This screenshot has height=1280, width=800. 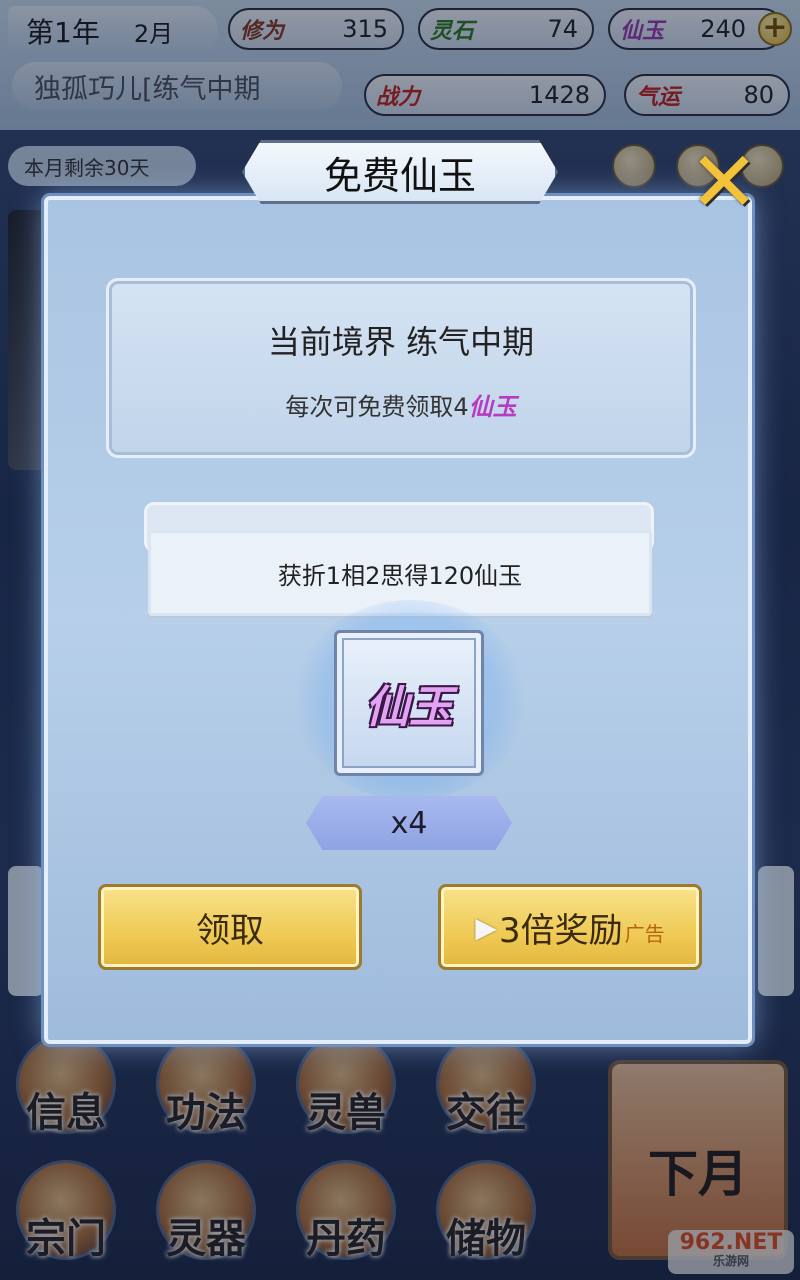 I want to click on triple-reward-button: ▶ 3倍奖励 广告, so click(x=570, y=927).